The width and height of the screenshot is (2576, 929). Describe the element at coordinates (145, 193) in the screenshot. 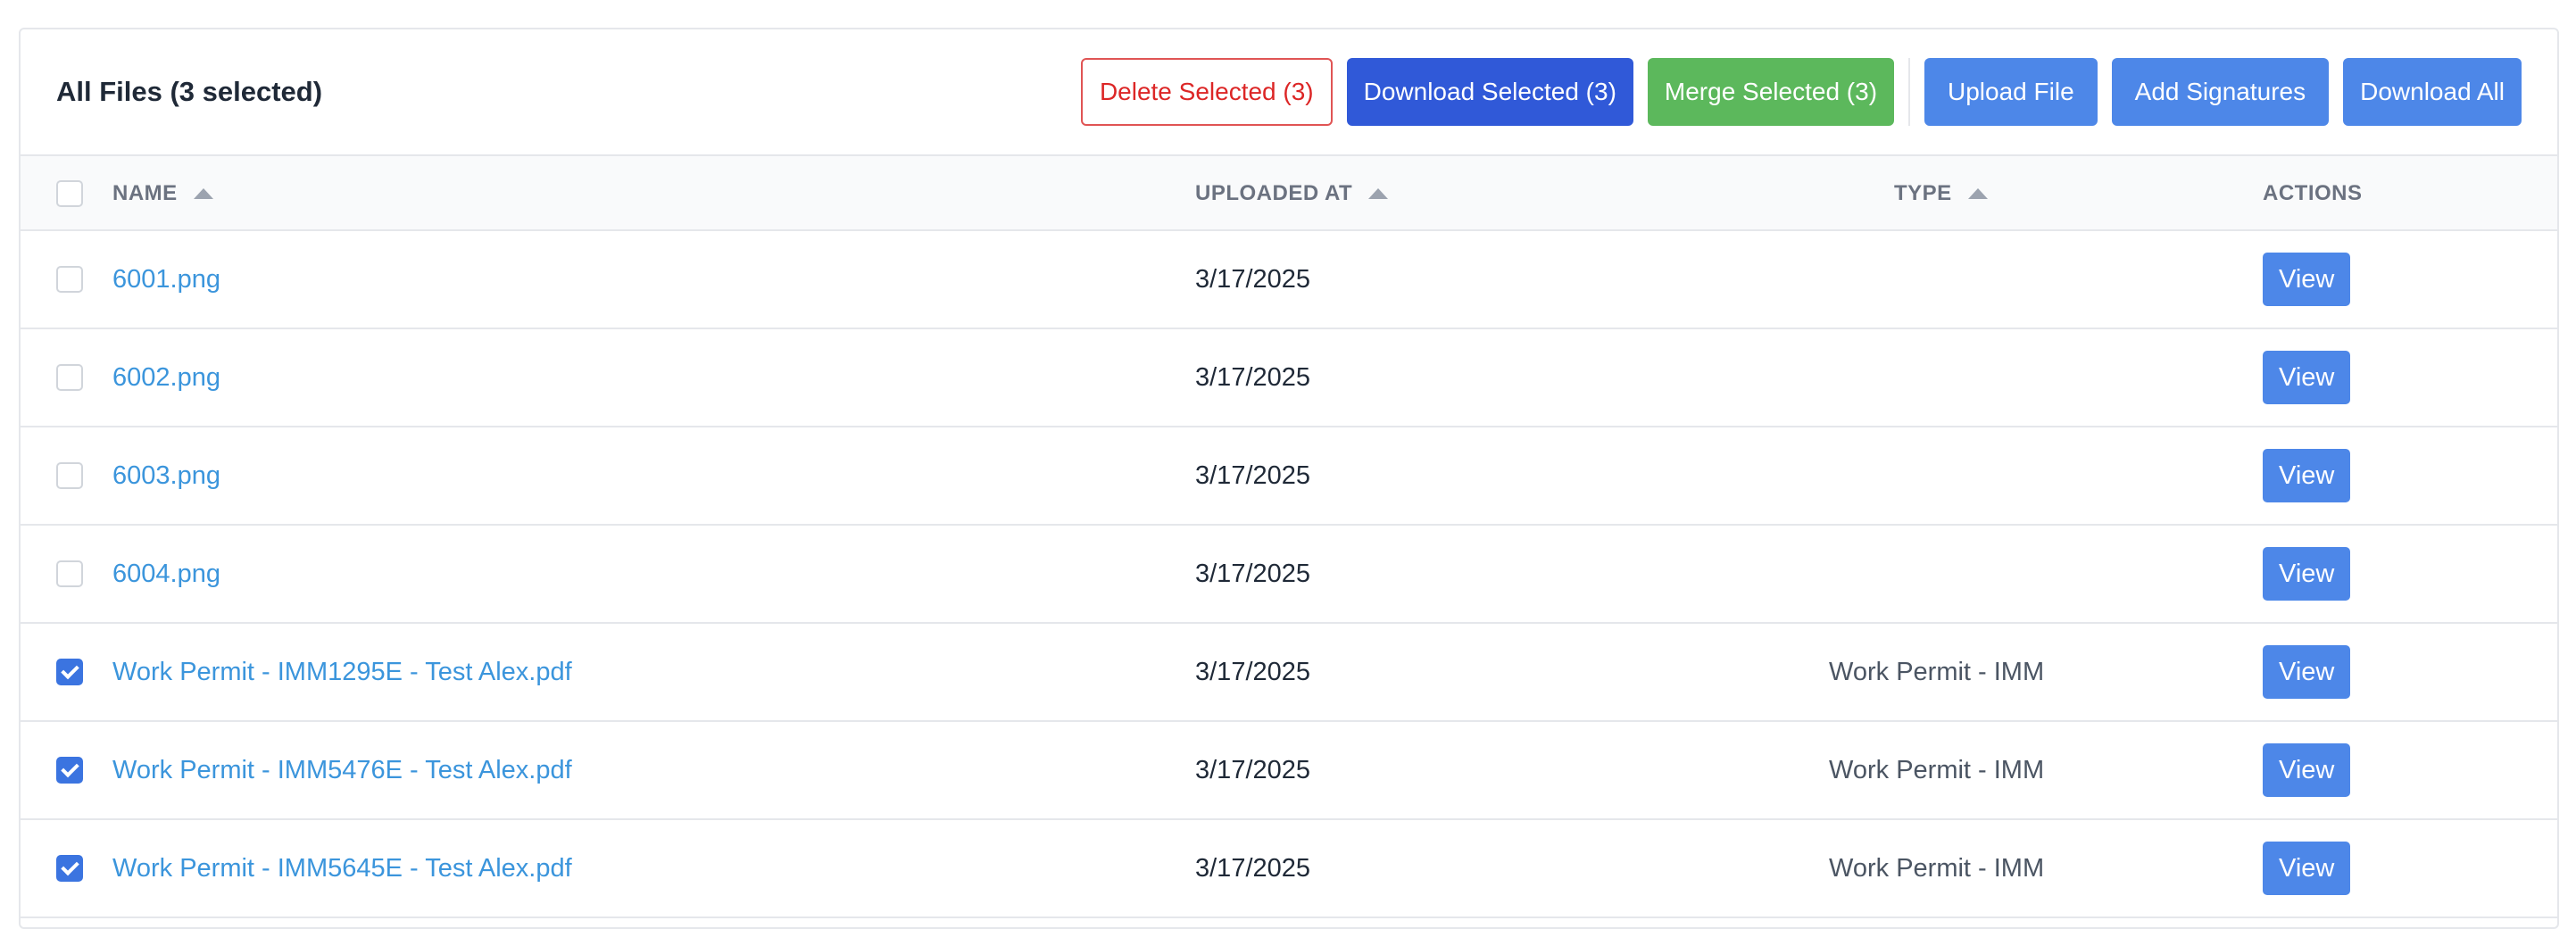

I see `column-header-name-label: NAME` at that location.